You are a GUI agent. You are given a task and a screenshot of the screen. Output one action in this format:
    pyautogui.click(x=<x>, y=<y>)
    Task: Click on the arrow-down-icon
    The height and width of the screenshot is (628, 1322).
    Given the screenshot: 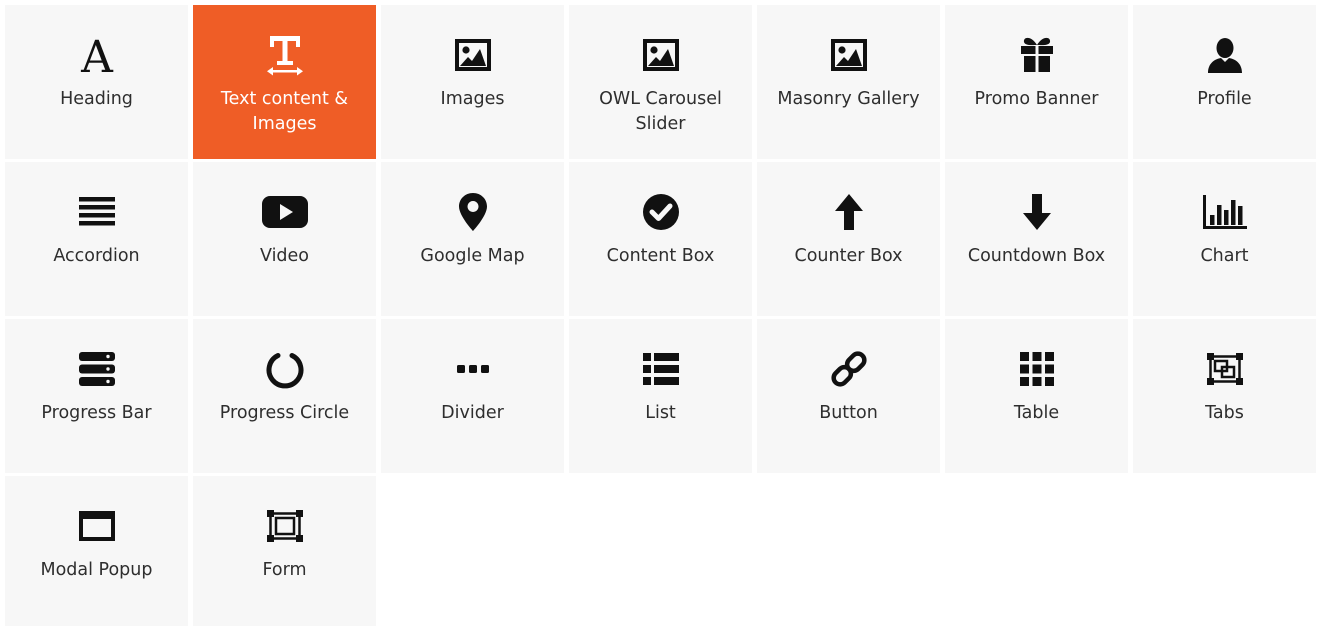 What is the action you would take?
    pyautogui.click(x=1037, y=212)
    